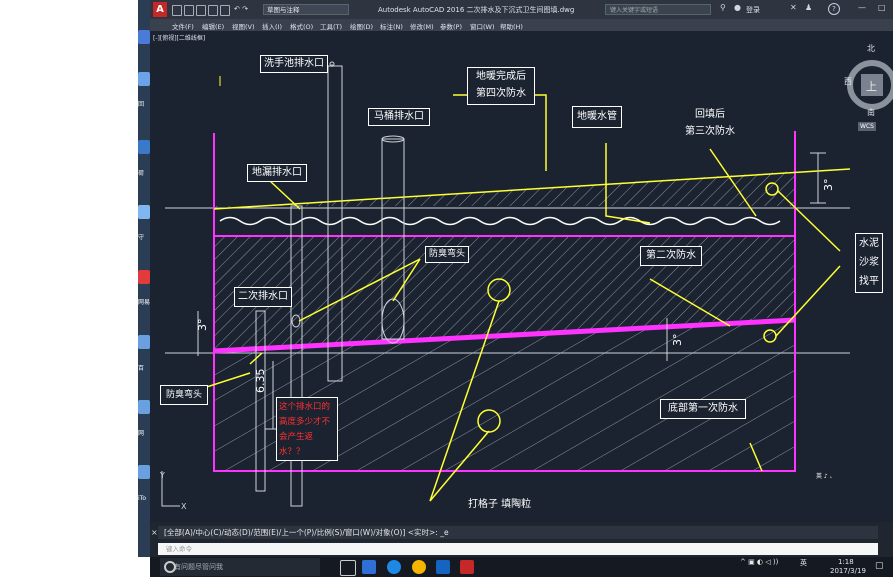 Image resolution: width=893 pixels, height=577 pixels. I want to click on tray-icons: ^ ▣ ◐ ◁ )), so click(759, 562).